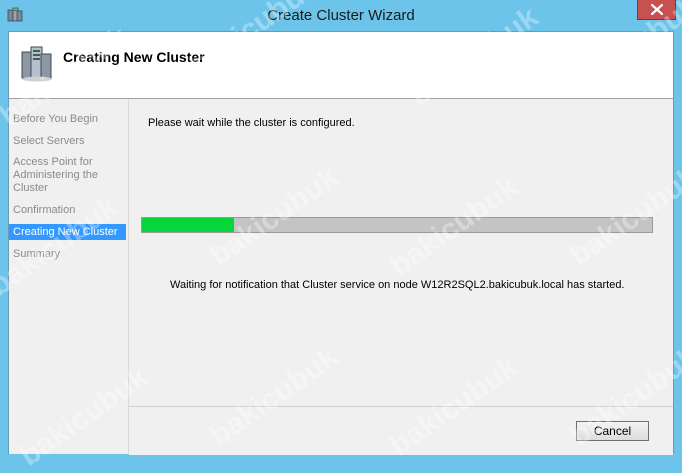  What do you see at coordinates (341, 65) in the screenshot?
I see `wizard-header: Creating New Cluster` at bounding box center [341, 65].